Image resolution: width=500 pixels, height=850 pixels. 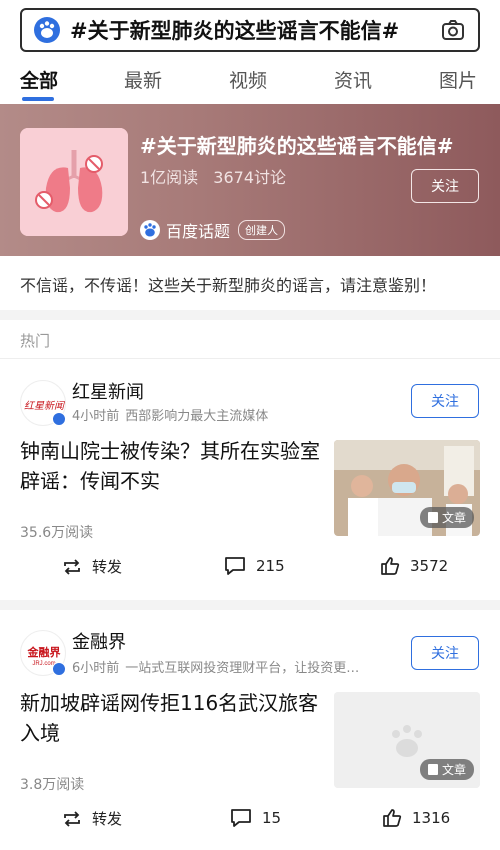 What do you see at coordinates (458, 79) in the screenshot?
I see `tab-images: 图片` at bounding box center [458, 79].